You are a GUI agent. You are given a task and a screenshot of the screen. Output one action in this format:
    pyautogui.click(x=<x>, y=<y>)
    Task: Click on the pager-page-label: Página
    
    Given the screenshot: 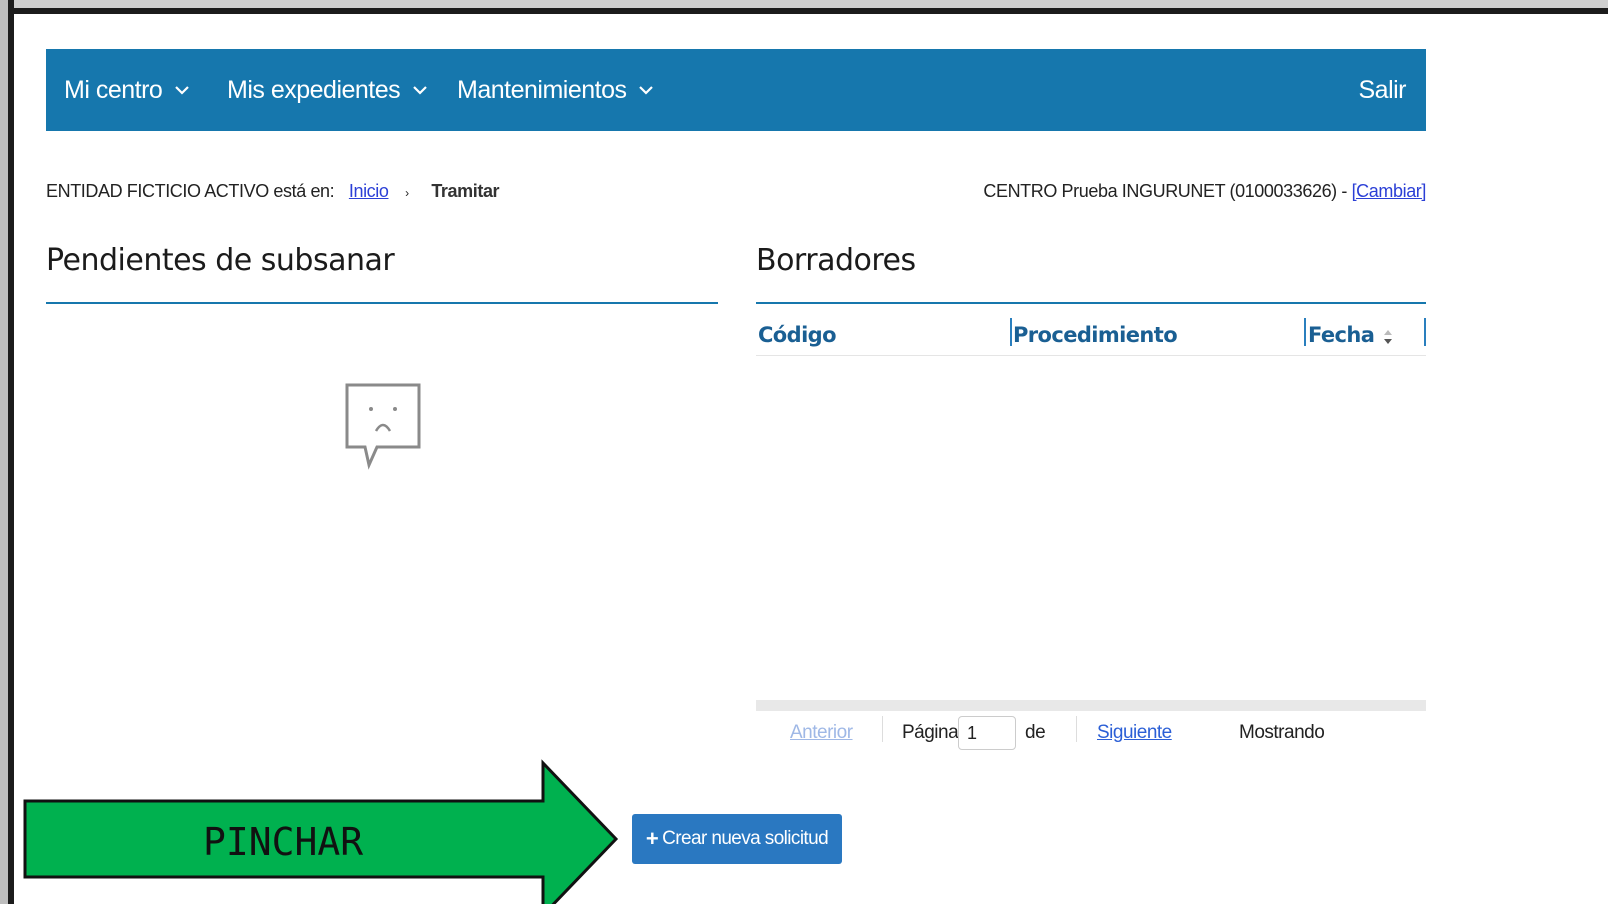 What is the action you would take?
    pyautogui.click(x=930, y=732)
    